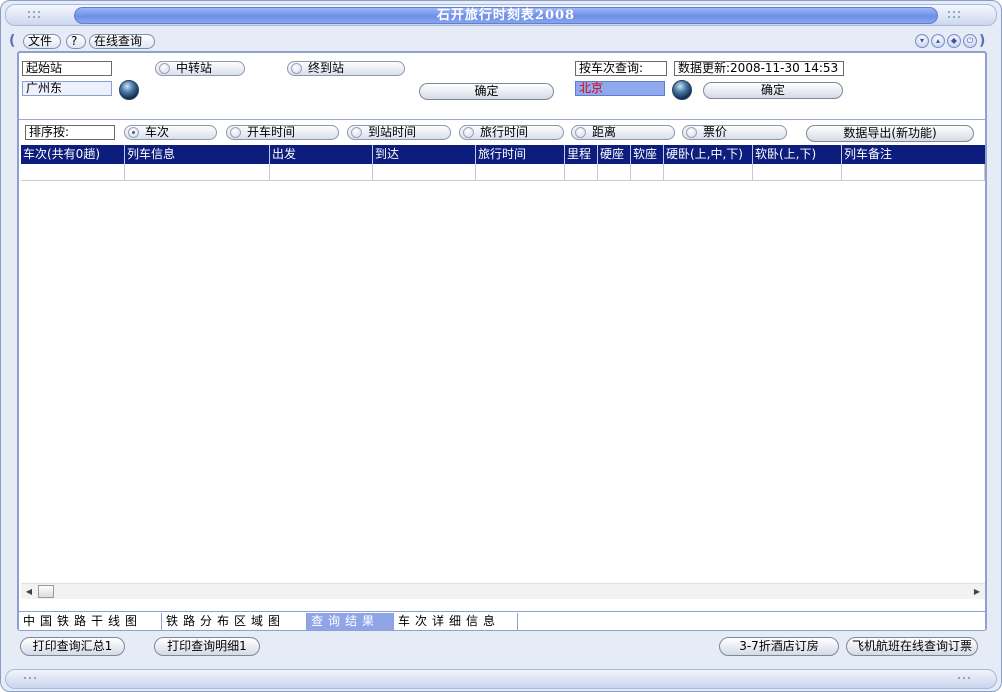 This screenshot has width=1002, height=692. What do you see at coordinates (620, 88) in the screenshot?
I see `train-query-input: 北京` at bounding box center [620, 88].